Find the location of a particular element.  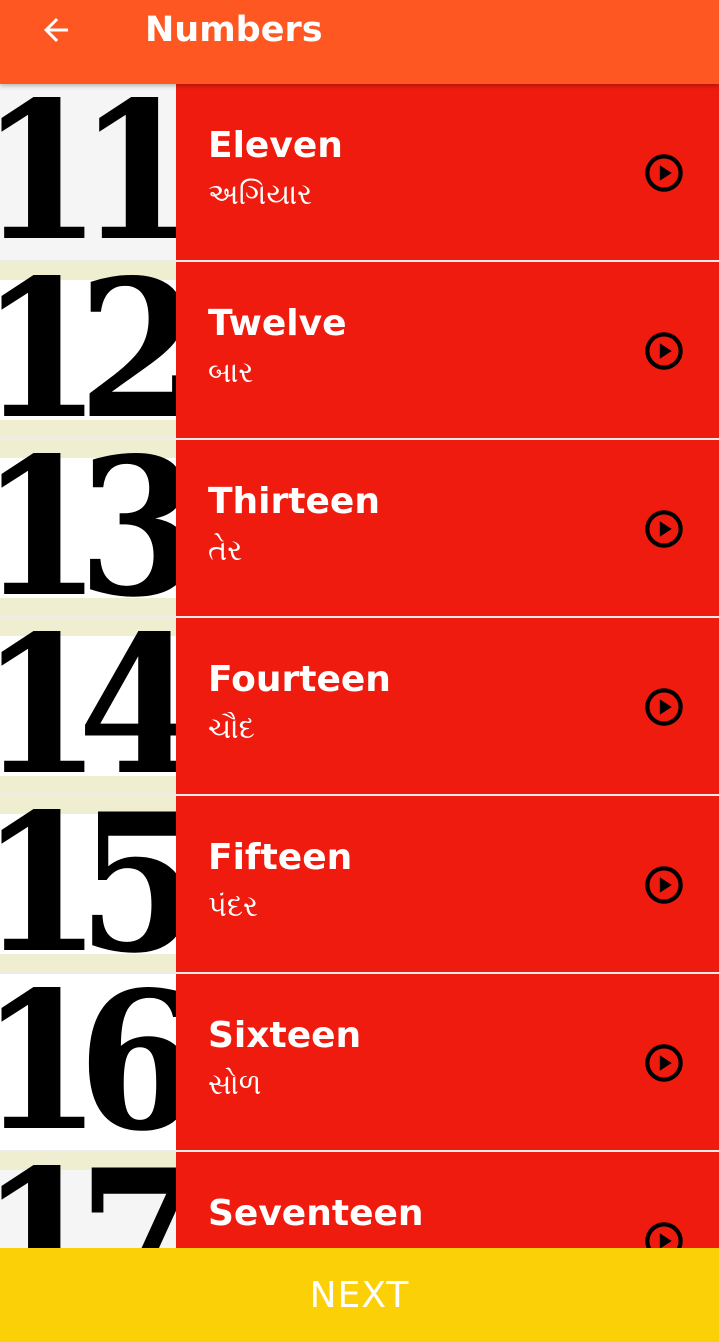

number-image: 11 is located at coordinates (88, 172).